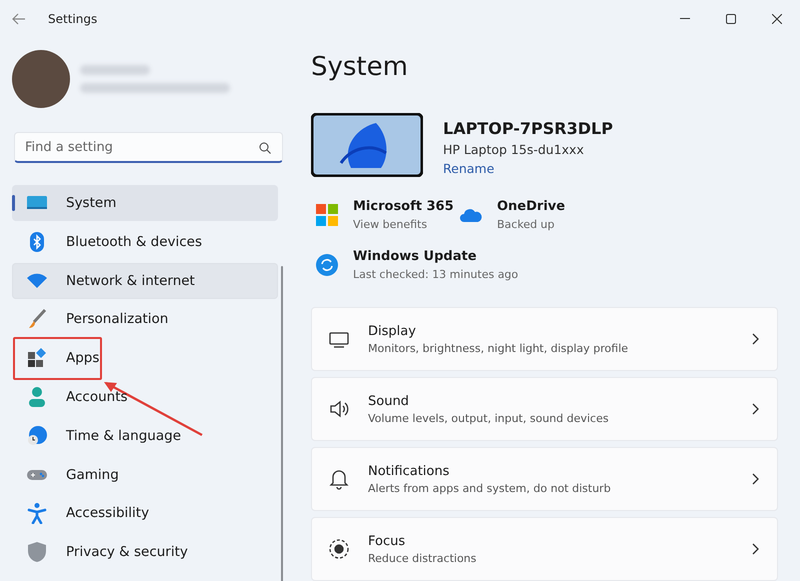  What do you see at coordinates (145, 396) in the screenshot?
I see `nav-item: Accounts` at bounding box center [145, 396].